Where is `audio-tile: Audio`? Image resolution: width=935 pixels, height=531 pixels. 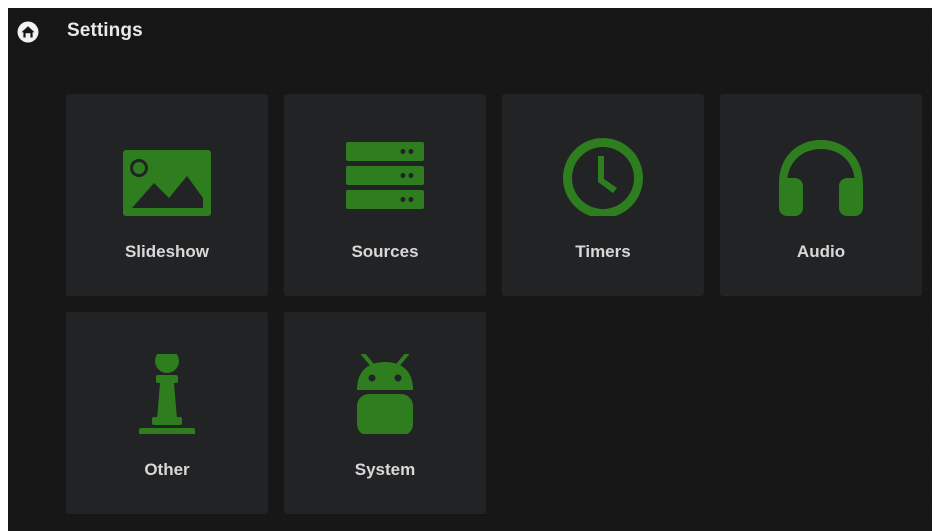
audio-tile: Audio is located at coordinates (821, 195).